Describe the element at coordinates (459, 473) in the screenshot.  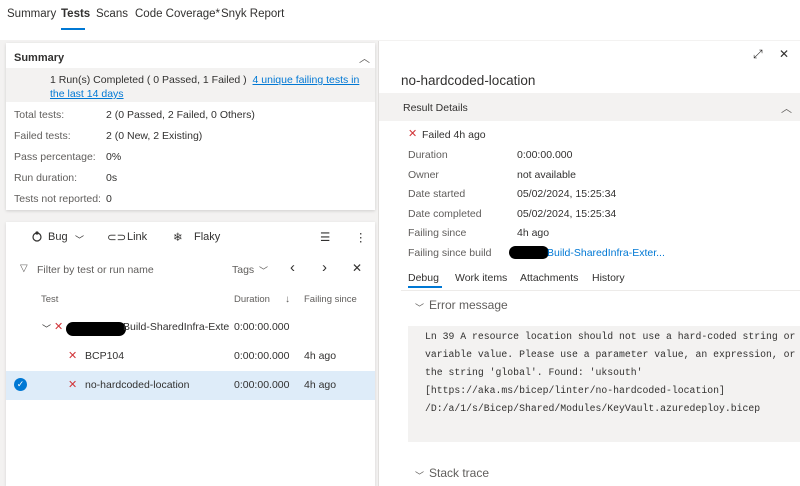
I see `stack-trace-heading: Stack trace` at that location.